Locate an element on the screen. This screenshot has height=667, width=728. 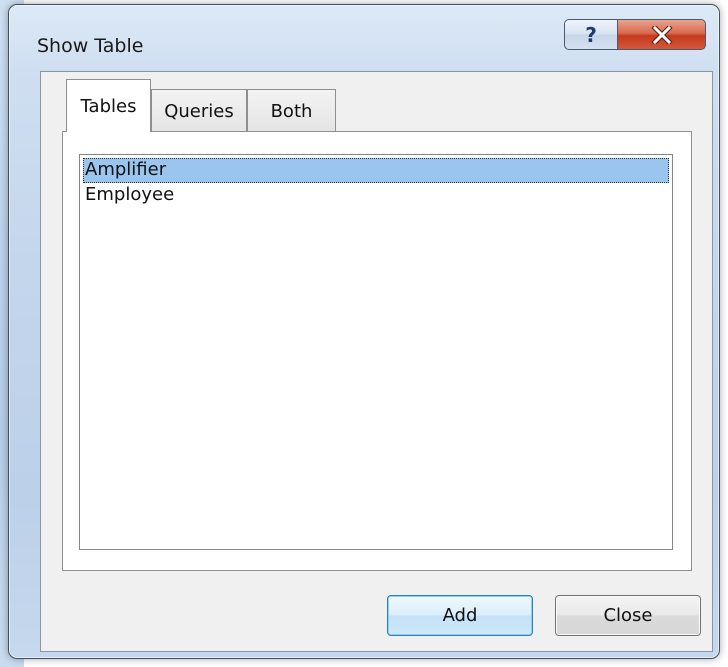
tab-tables: Tables is located at coordinates (108, 105).